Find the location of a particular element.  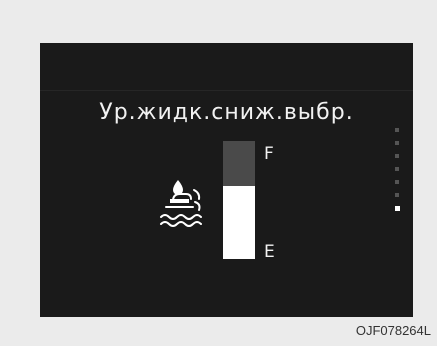

image-code: OJF078264L is located at coordinates (393, 330).